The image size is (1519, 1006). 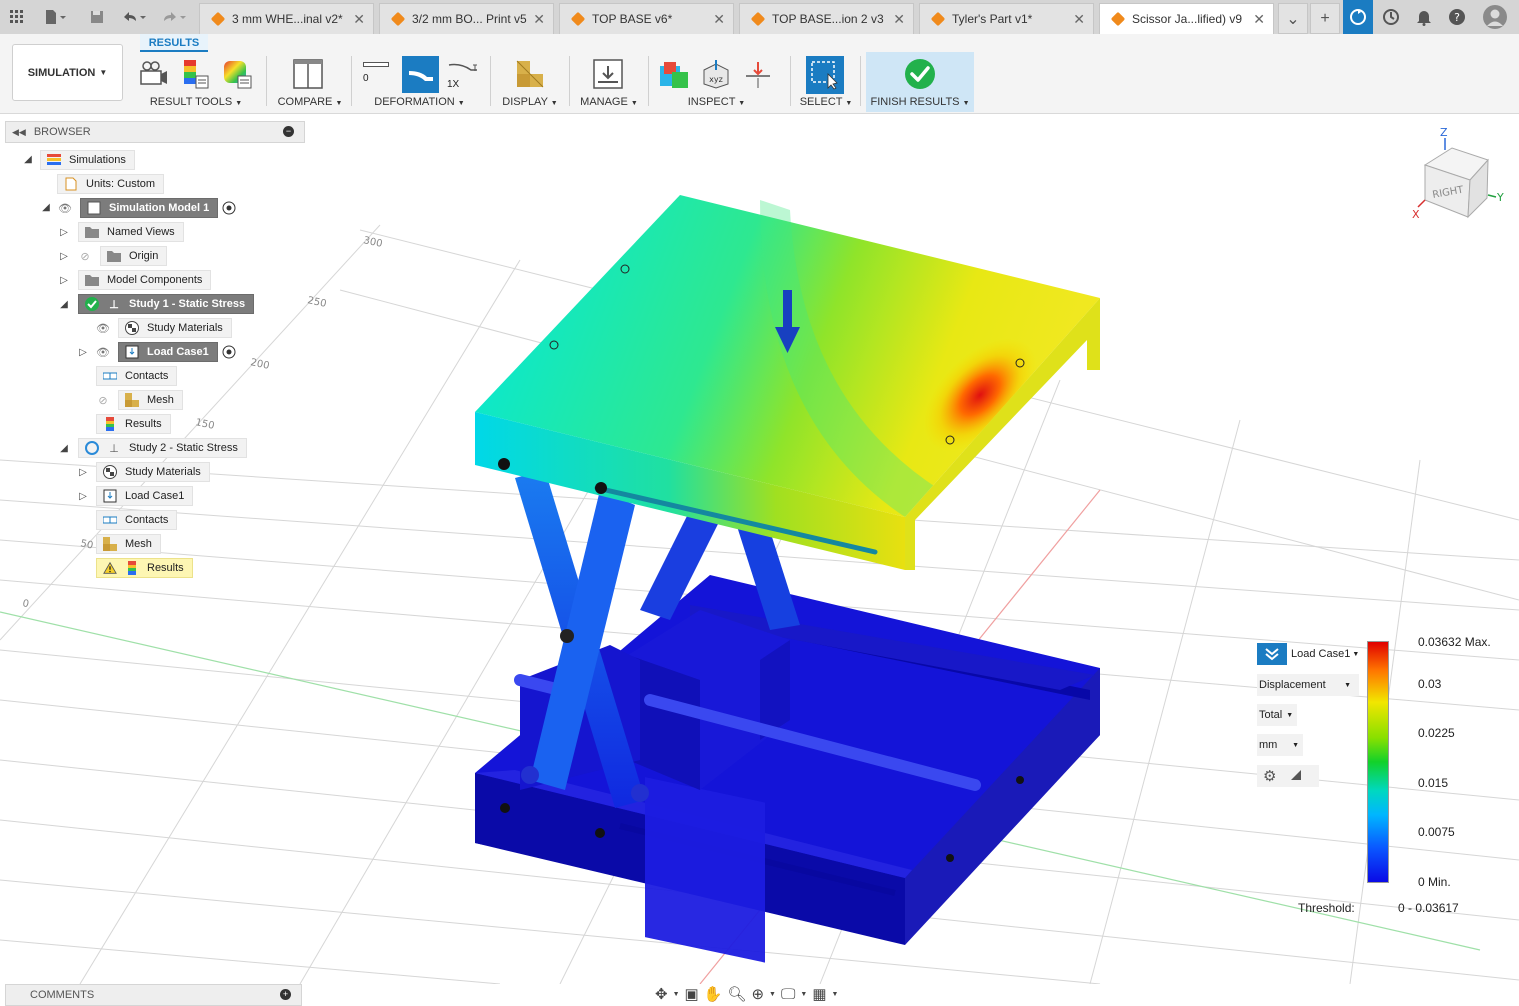 What do you see at coordinates (286, 18) in the screenshot?
I see `doc-tab-0: 3 mm WHE...inal v2* ✕` at bounding box center [286, 18].